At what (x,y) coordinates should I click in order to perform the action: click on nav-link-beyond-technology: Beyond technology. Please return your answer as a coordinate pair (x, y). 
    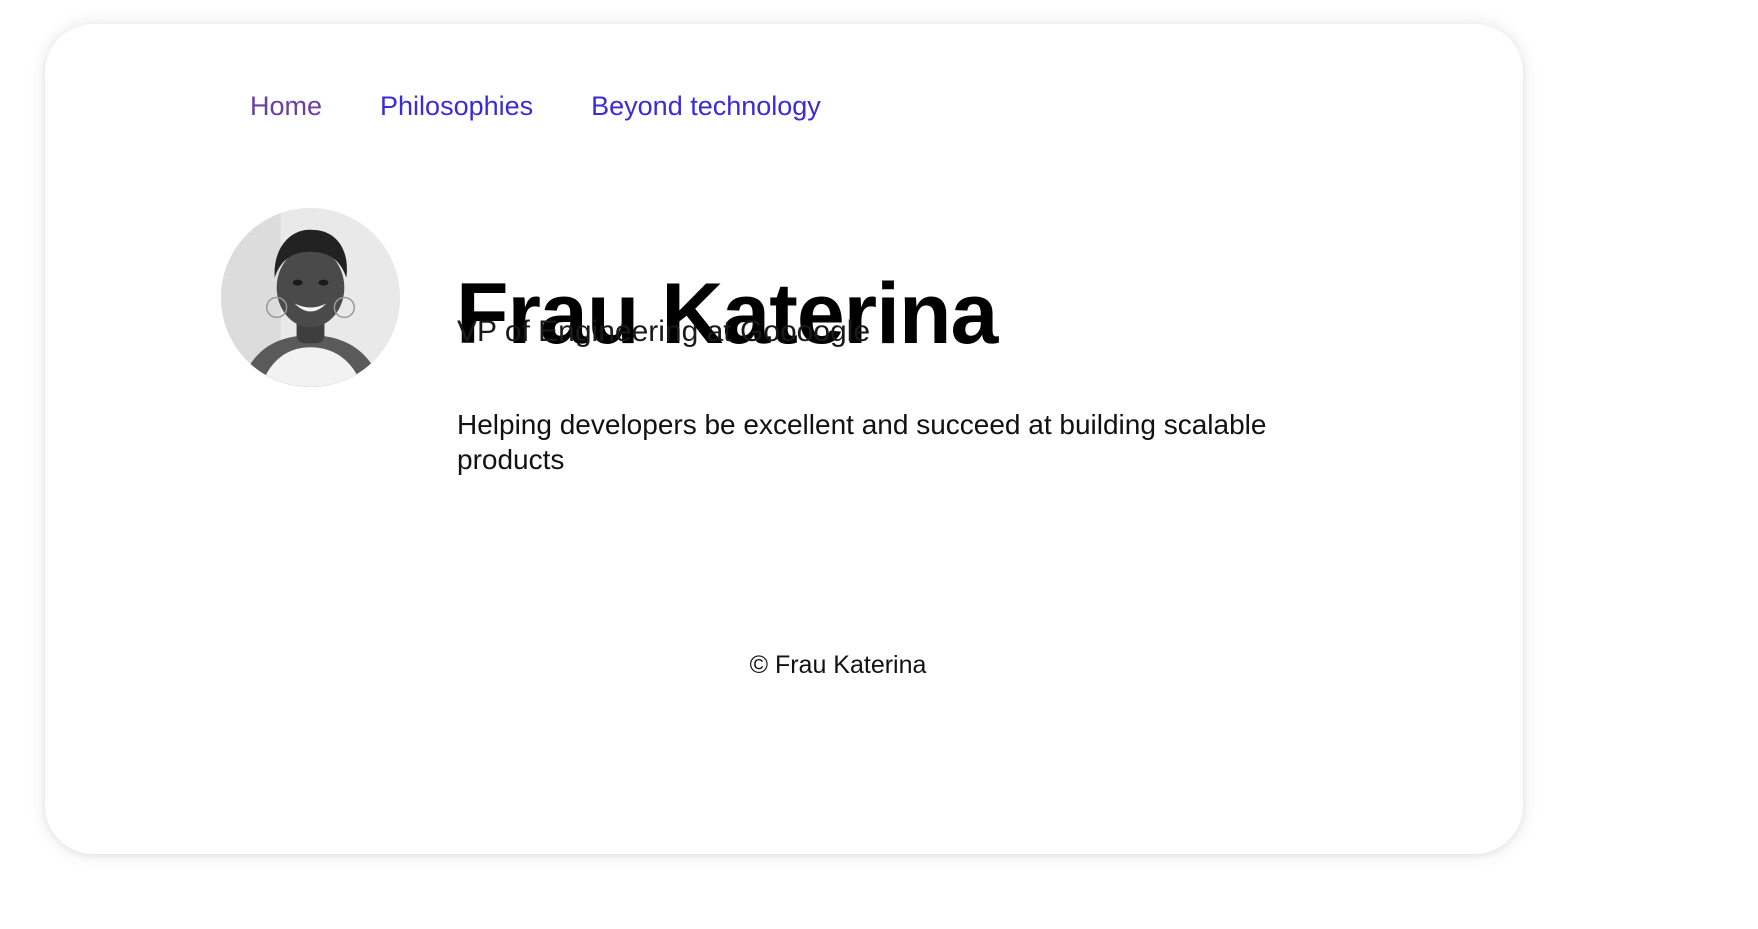
    Looking at the image, I should click on (706, 106).